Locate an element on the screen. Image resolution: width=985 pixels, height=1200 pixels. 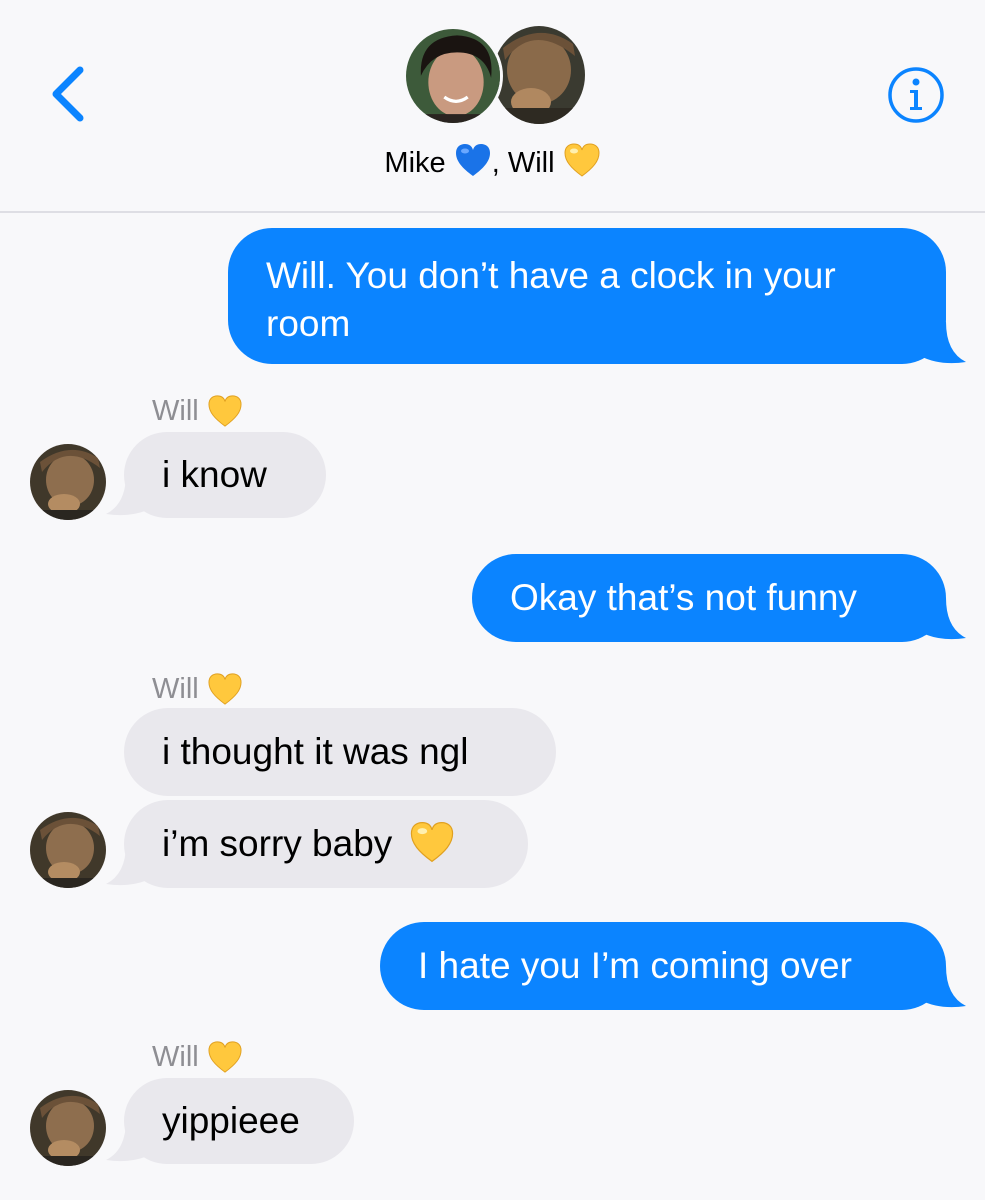
sent-message-bubble: Okay that’s not funny is located at coordinates (709, 598).